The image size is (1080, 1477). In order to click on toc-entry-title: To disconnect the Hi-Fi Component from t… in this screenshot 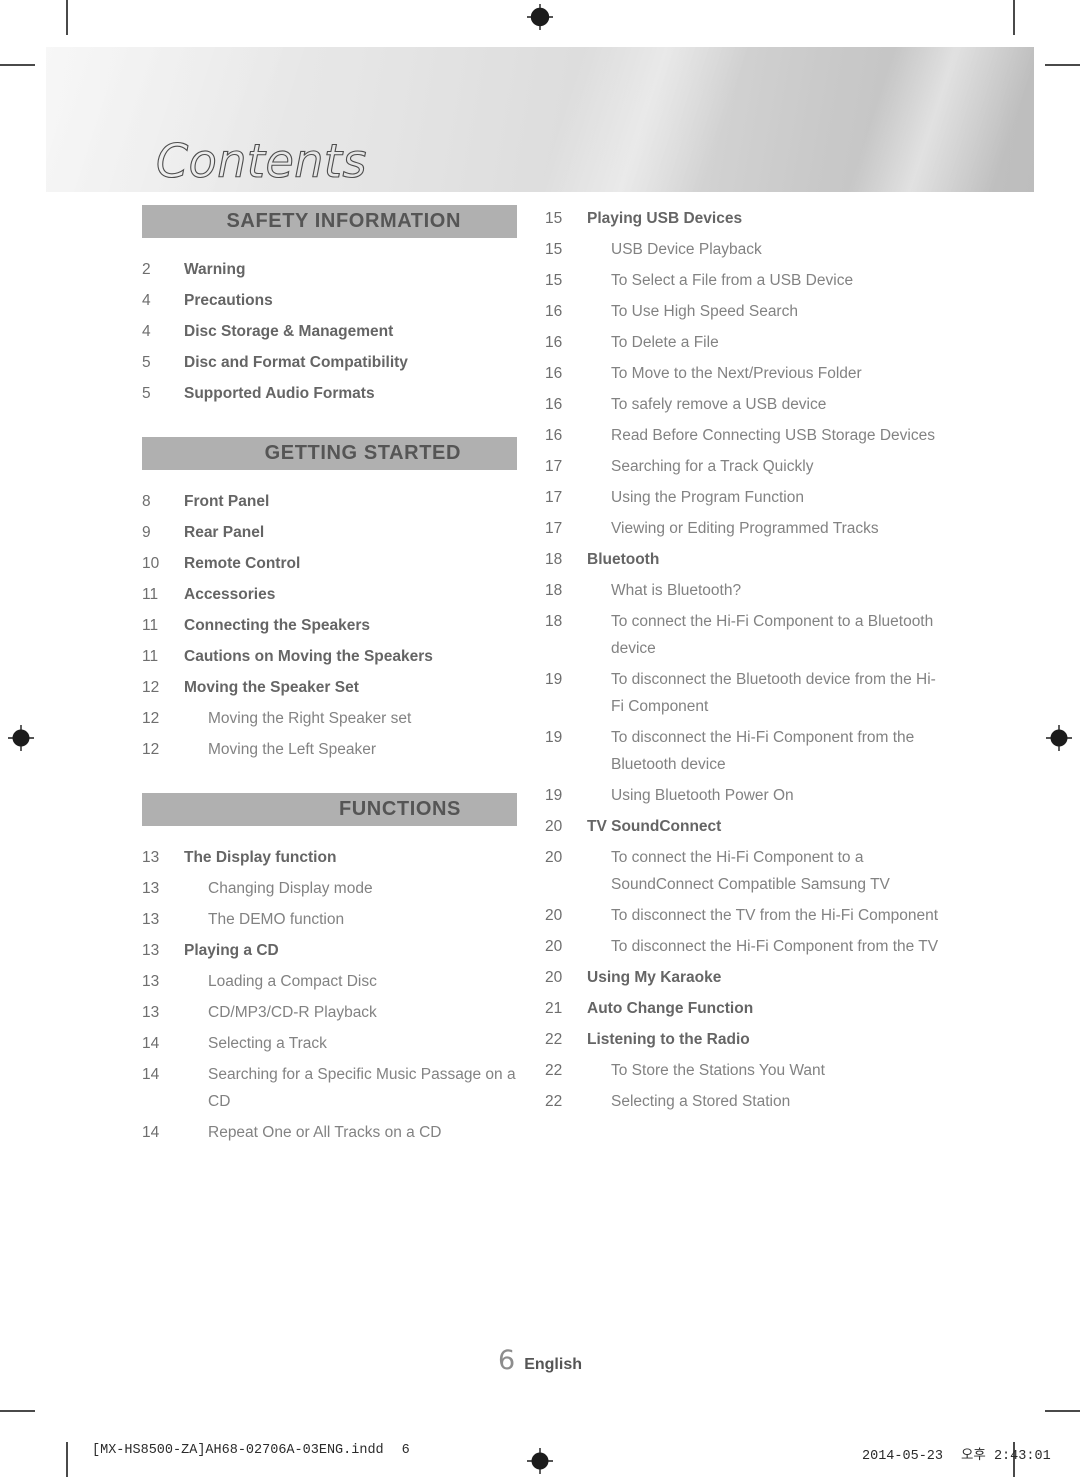, I will do `click(775, 946)`.